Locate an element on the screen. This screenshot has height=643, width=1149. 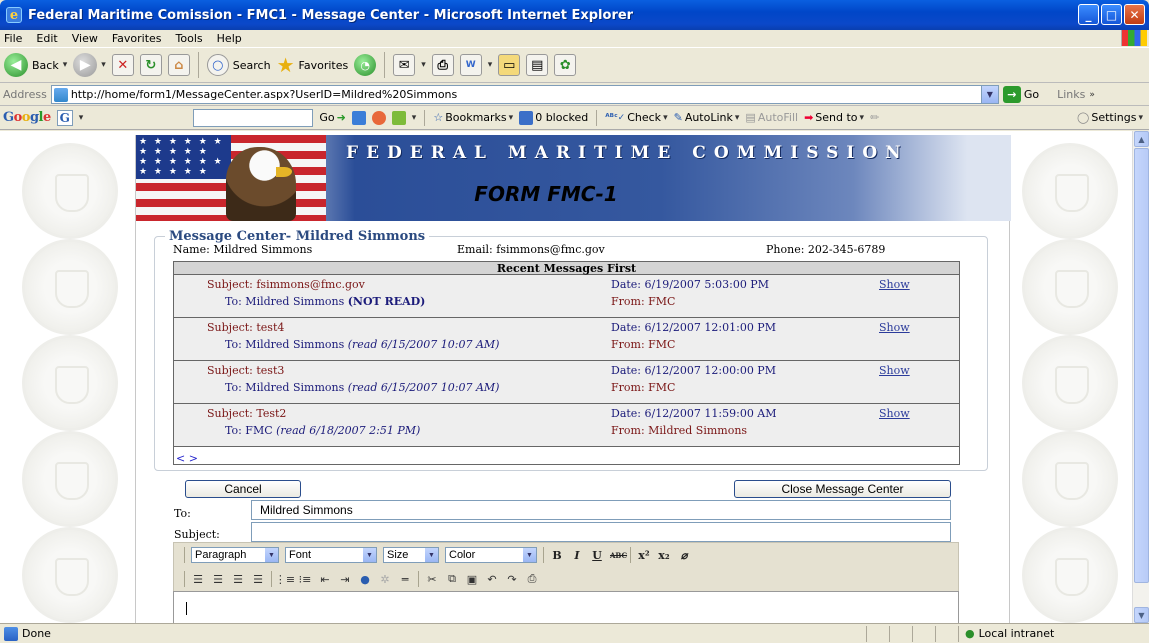
pager-links: < > is located at coordinates (187, 458).